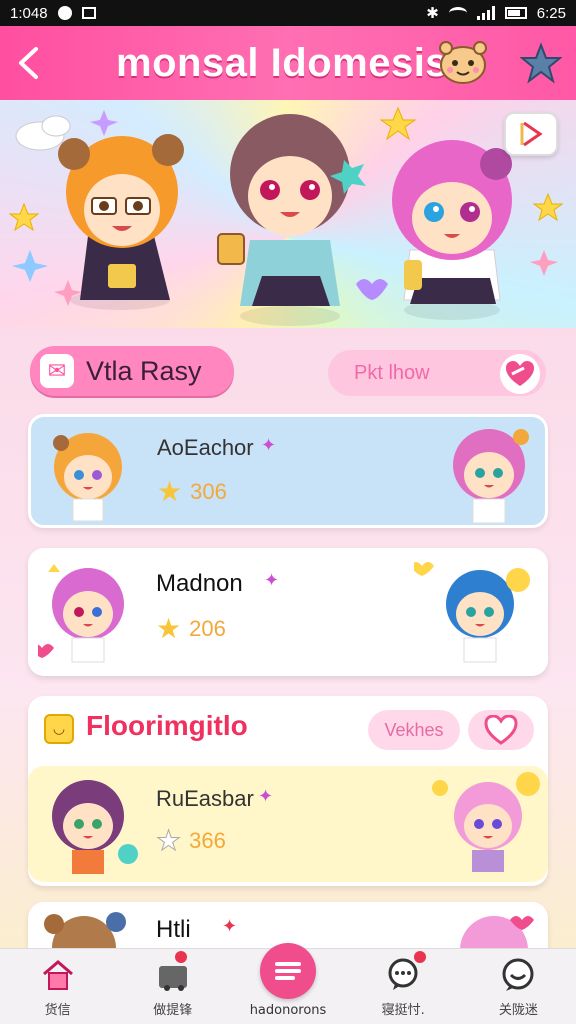 The width and height of the screenshot is (576, 1024). I want to click on card-score: ★ 306, so click(192, 491).